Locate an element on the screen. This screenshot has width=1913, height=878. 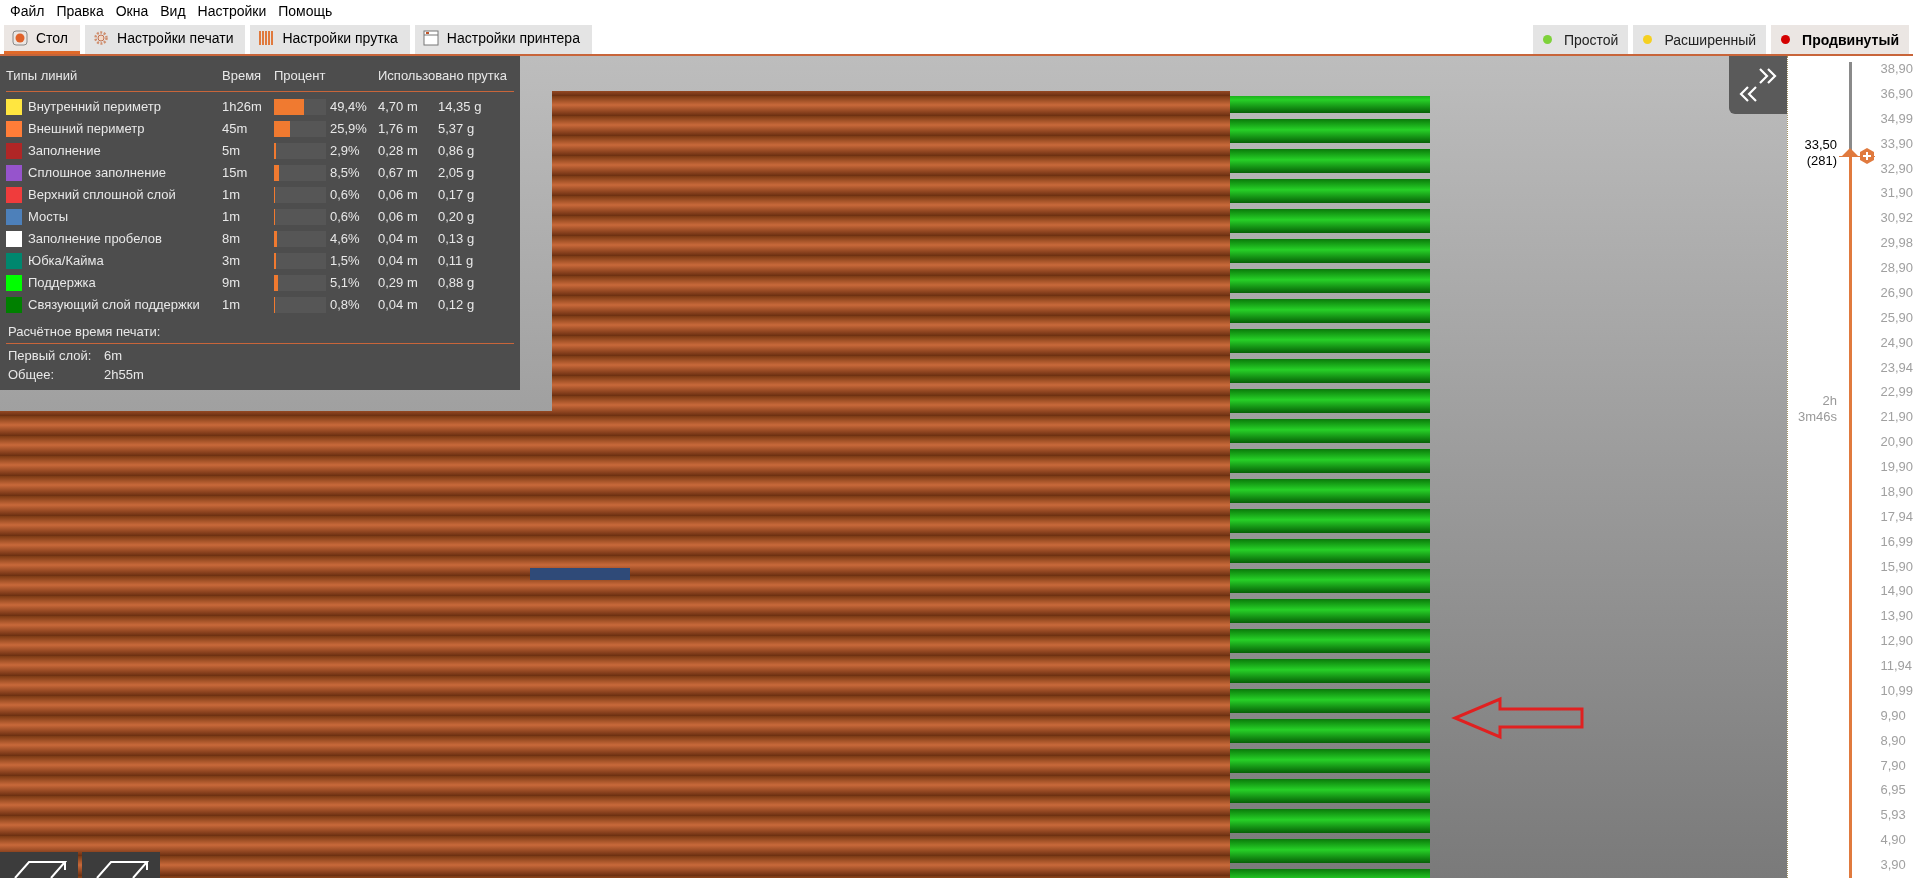
tick-label: 18,90 is located at coordinates (1896, 491).